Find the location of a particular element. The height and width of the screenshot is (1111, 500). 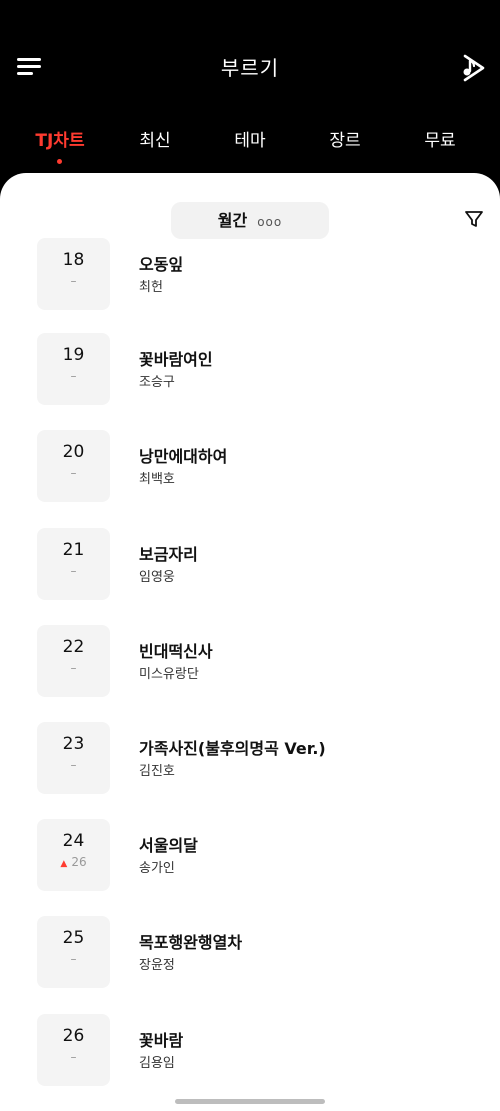

home-indicator is located at coordinates (250, 1101).